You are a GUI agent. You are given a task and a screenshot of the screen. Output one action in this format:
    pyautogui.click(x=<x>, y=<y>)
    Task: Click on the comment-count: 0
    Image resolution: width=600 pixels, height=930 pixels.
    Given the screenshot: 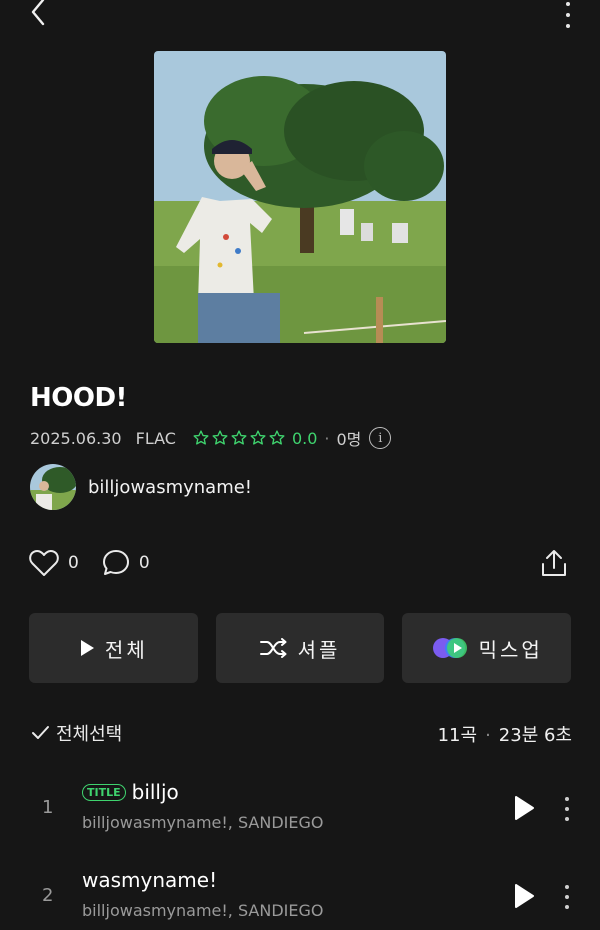 What is the action you would take?
    pyautogui.click(x=144, y=563)
    